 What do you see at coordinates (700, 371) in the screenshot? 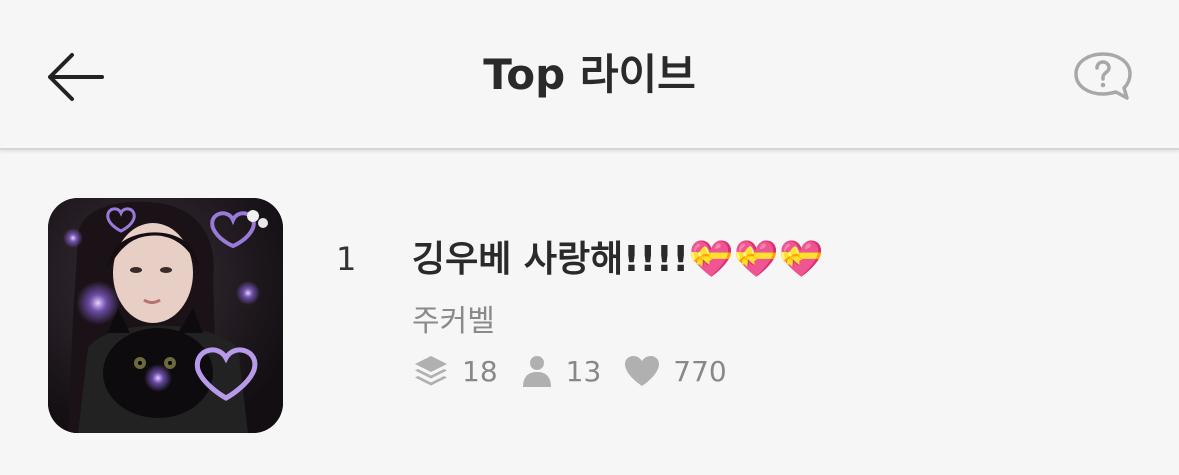
I see `likes-count: 770` at bounding box center [700, 371].